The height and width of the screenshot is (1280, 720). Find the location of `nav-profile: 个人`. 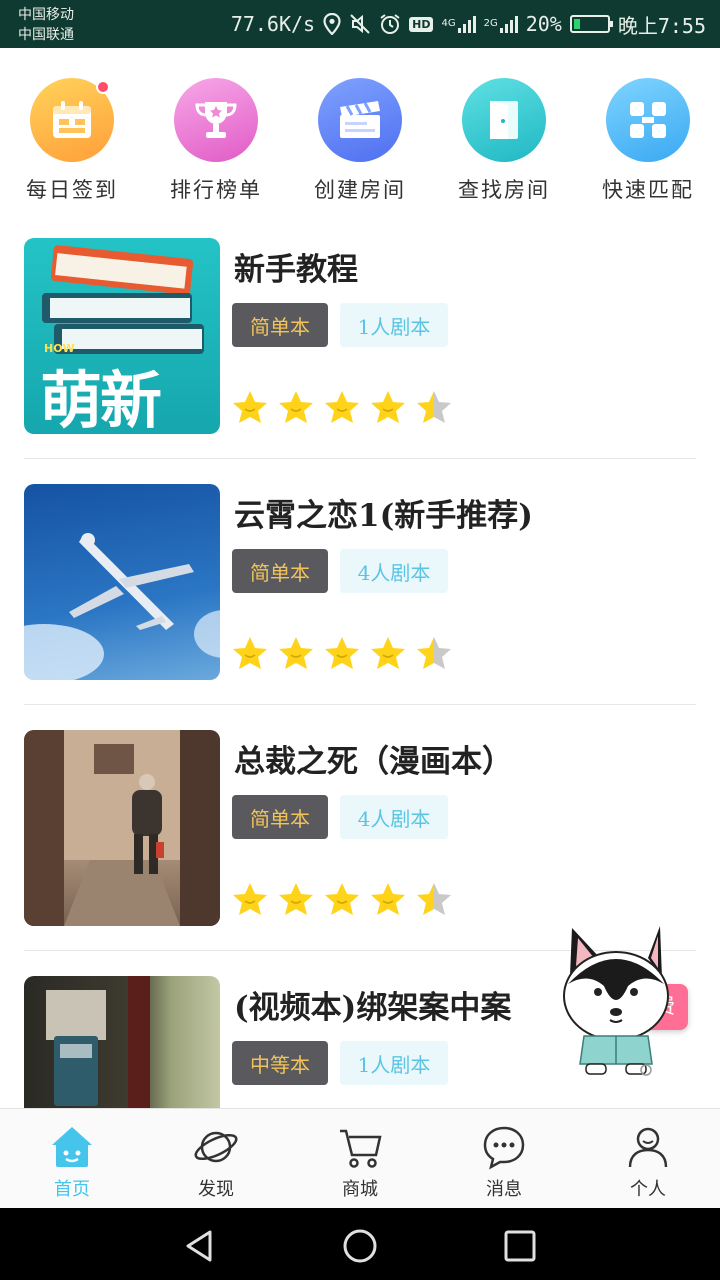

nav-profile: 个人 is located at coordinates (648, 1159).